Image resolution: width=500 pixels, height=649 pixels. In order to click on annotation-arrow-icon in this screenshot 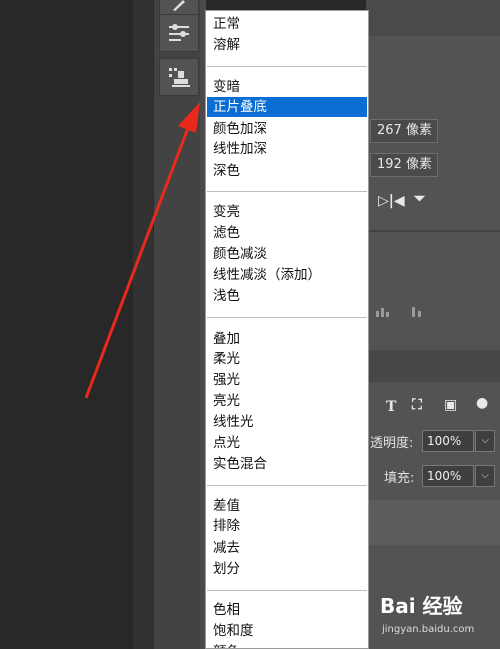, I will do `click(142, 250)`.